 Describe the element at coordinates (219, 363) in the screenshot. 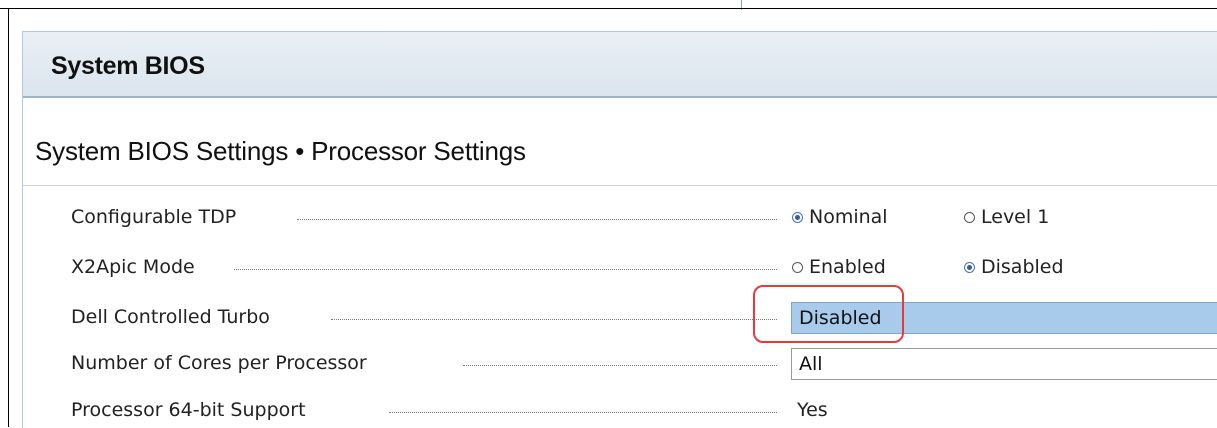

I see `setting-label: Number of Cores per Processor` at that location.